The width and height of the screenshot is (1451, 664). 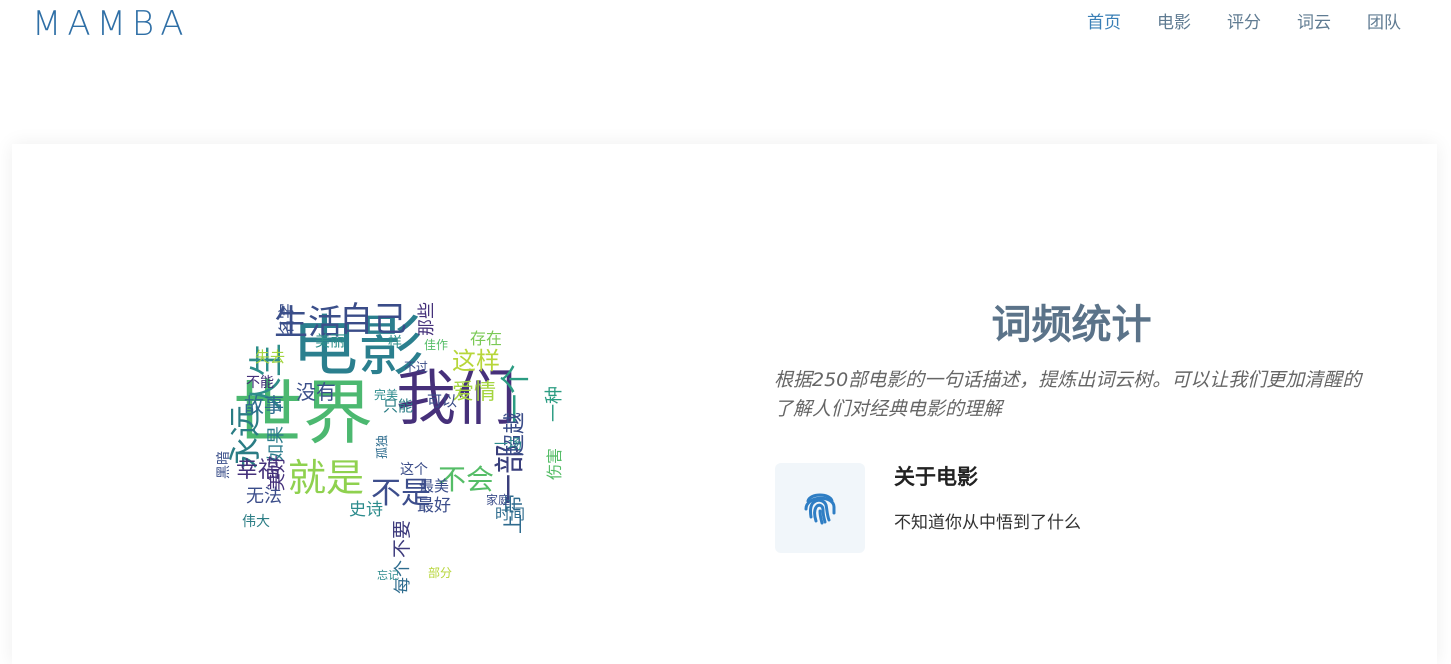 I want to click on wordcloud-word: 这样, so click(x=476, y=361).